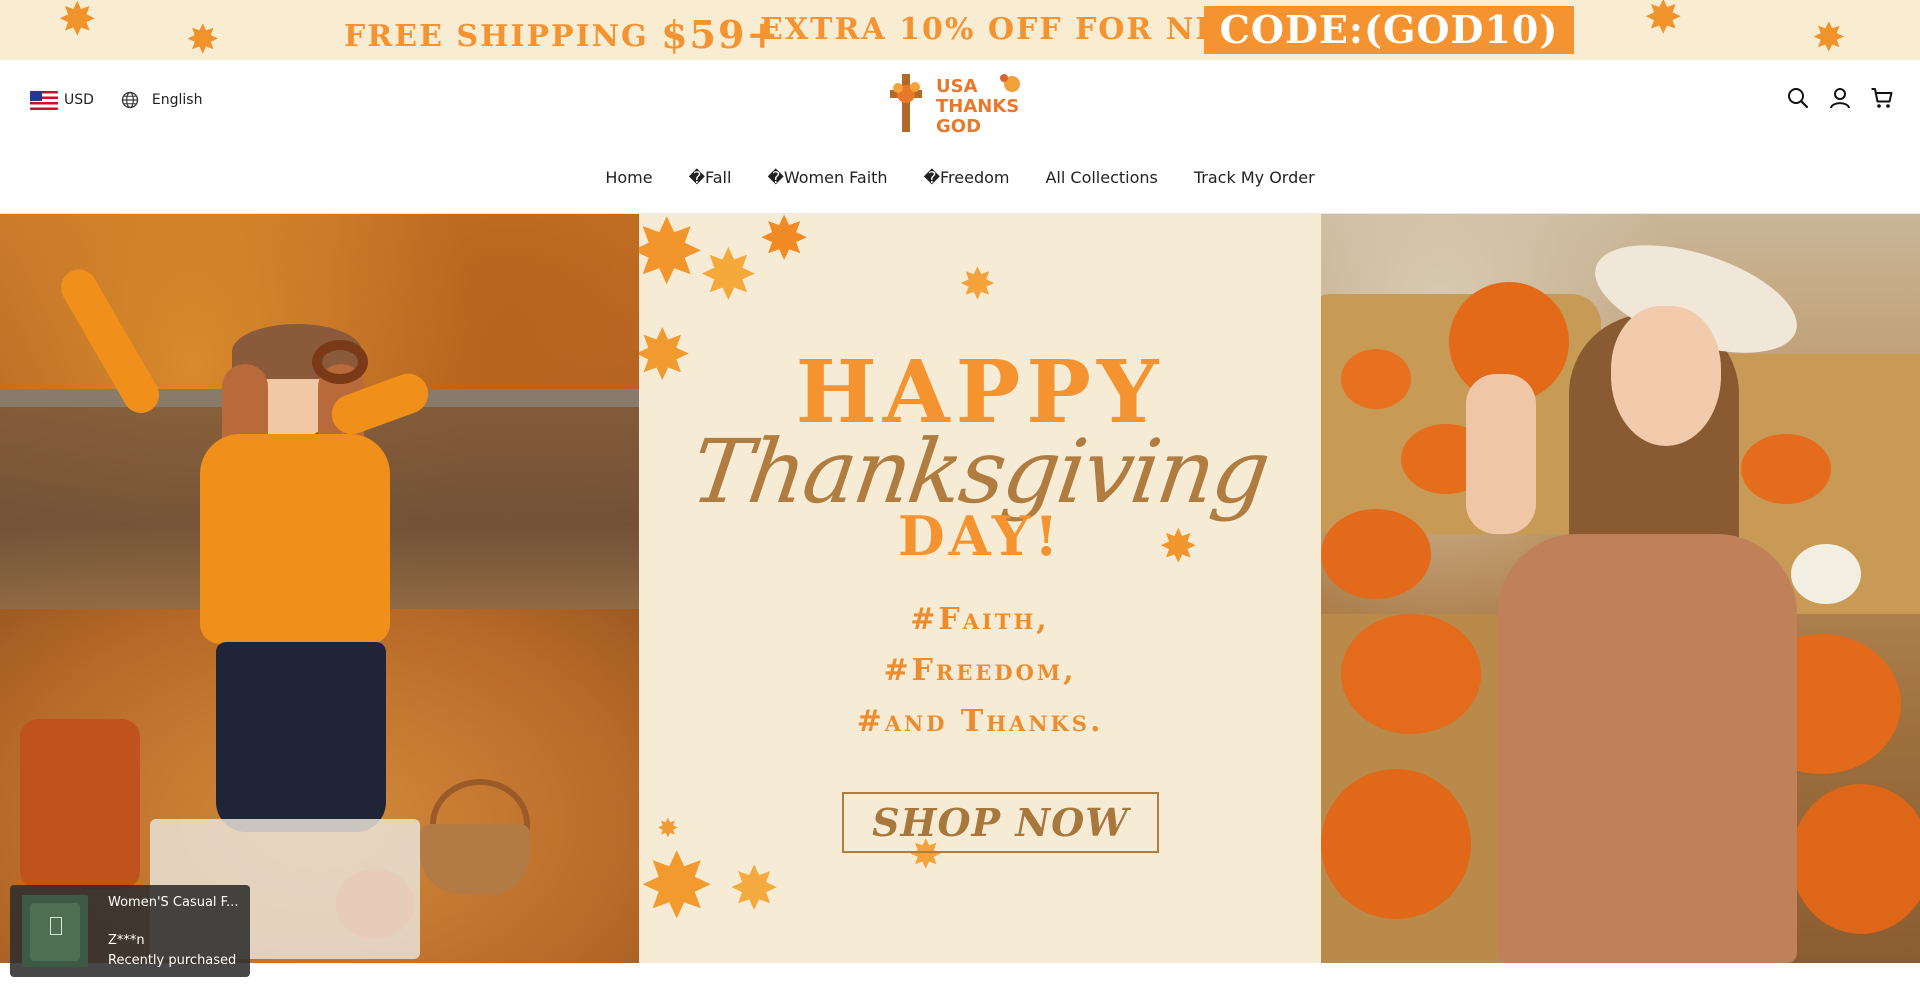 This screenshot has height=993, width=1920. Describe the element at coordinates (1101, 177) in the screenshot. I see `nav-all-collections: All Collections` at that location.